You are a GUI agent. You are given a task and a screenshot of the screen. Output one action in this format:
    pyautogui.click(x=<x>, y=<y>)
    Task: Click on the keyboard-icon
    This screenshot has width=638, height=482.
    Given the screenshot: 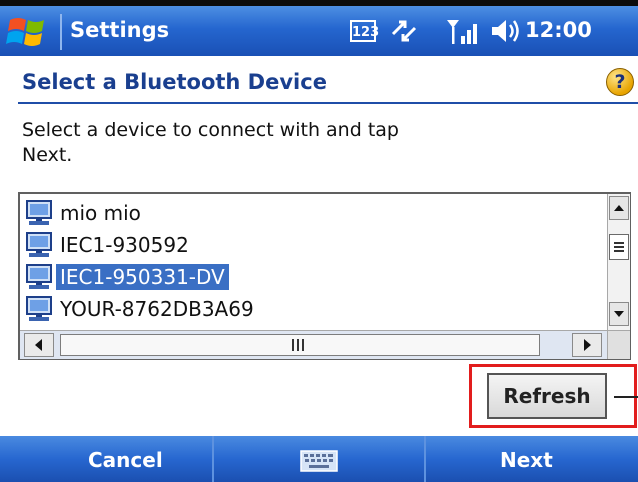 What is the action you would take?
    pyautogui.click(x=319, y=461)
    